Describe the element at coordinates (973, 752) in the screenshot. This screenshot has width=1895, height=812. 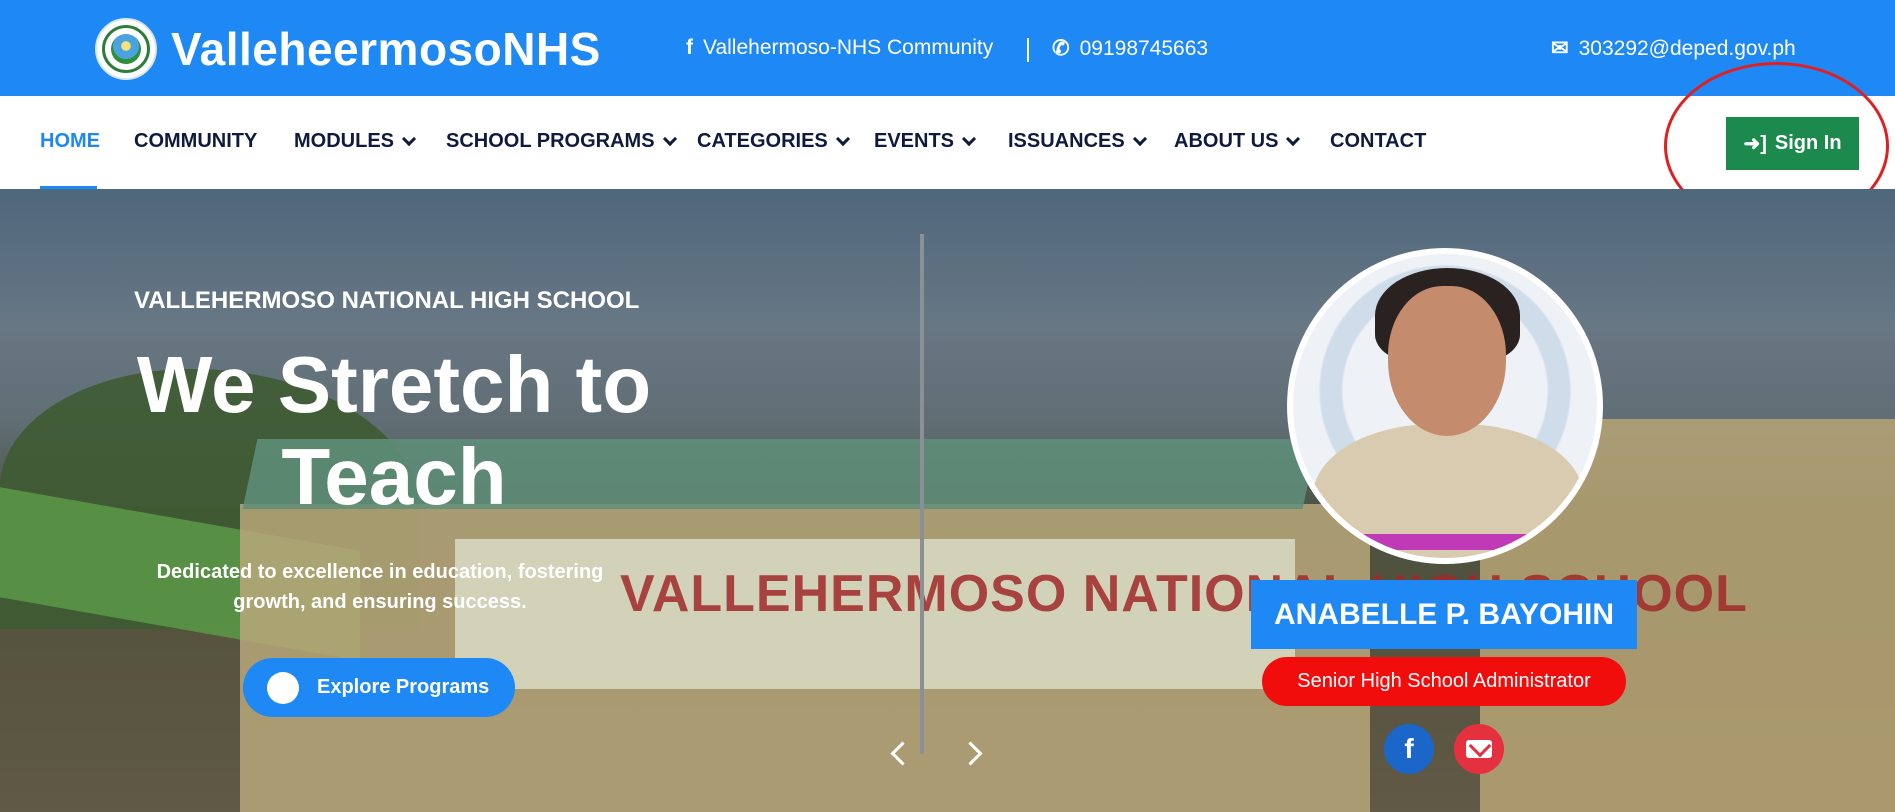
I see `chevron-right-icon` at that location.